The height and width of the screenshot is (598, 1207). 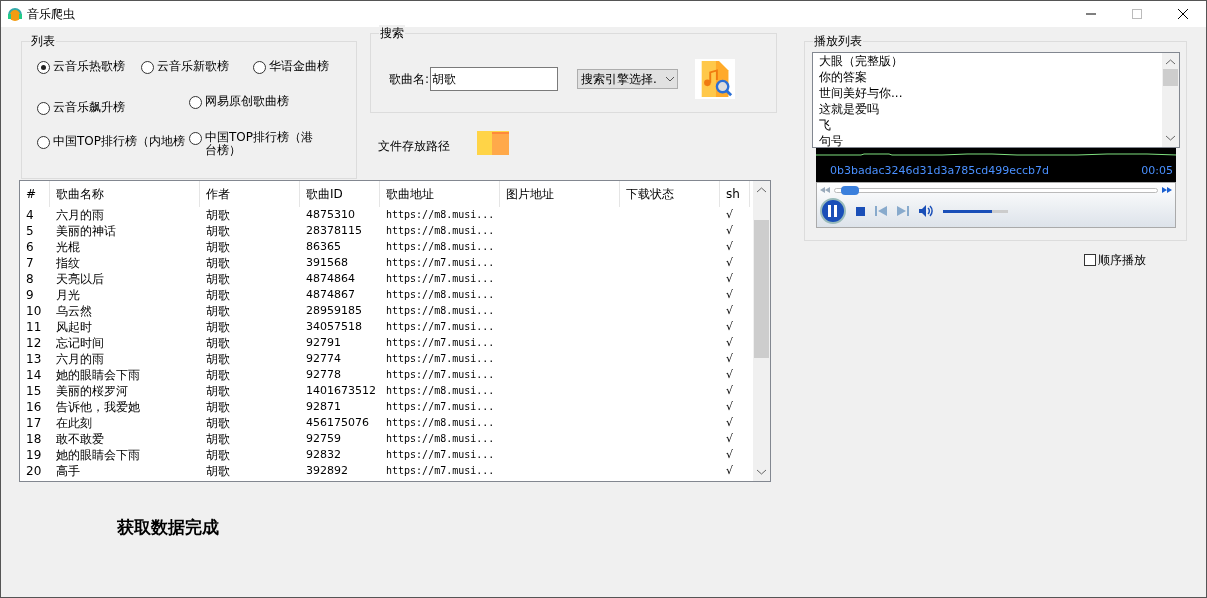 What do you see at coordinates (254, 144) in the screenshot?
I see `radio-option: 中国TOP排行榜（港台榜）` at bounding box center [254, 144].